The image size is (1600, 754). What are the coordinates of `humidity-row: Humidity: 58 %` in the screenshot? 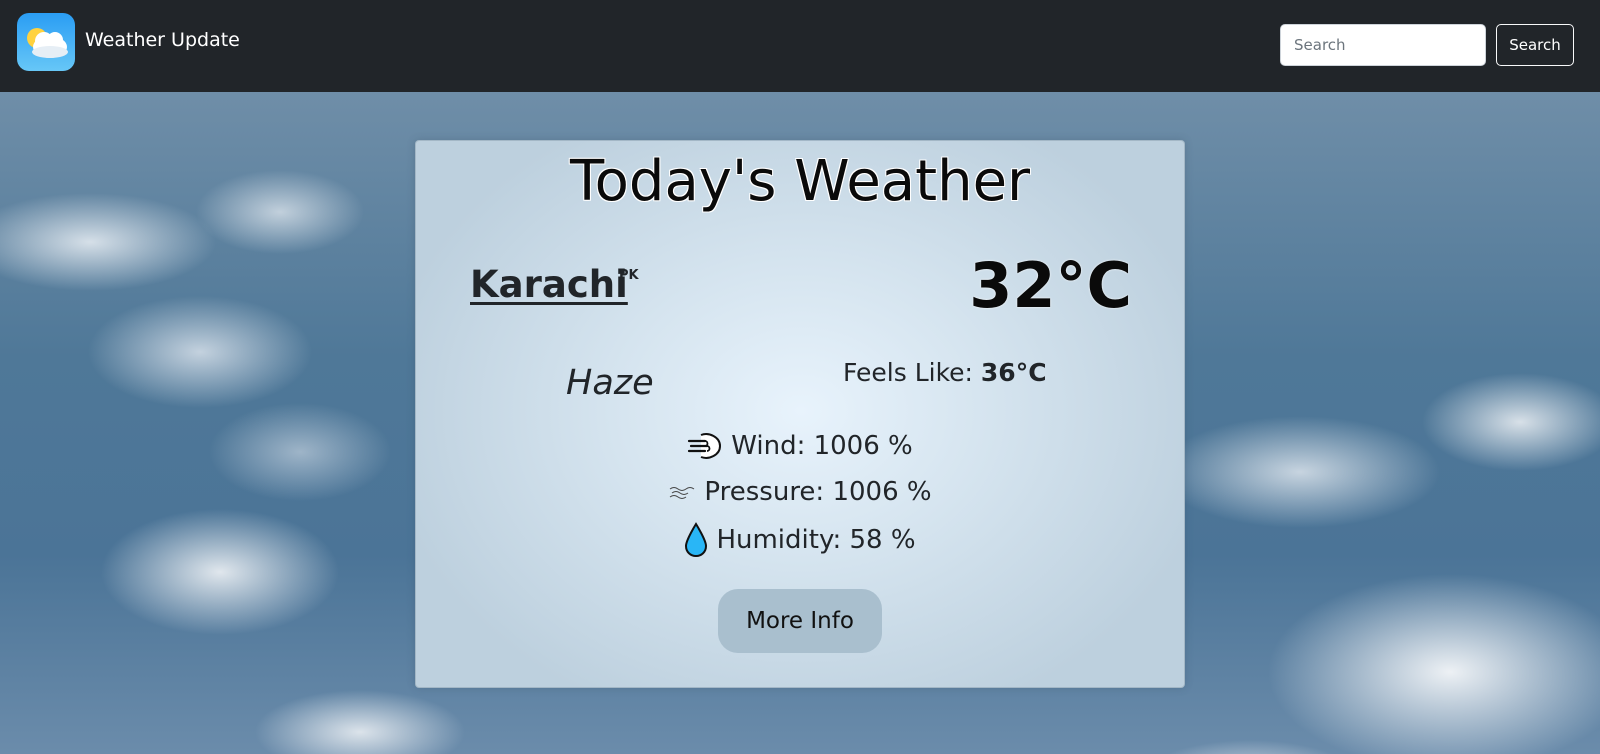 It's located at (800, 540).